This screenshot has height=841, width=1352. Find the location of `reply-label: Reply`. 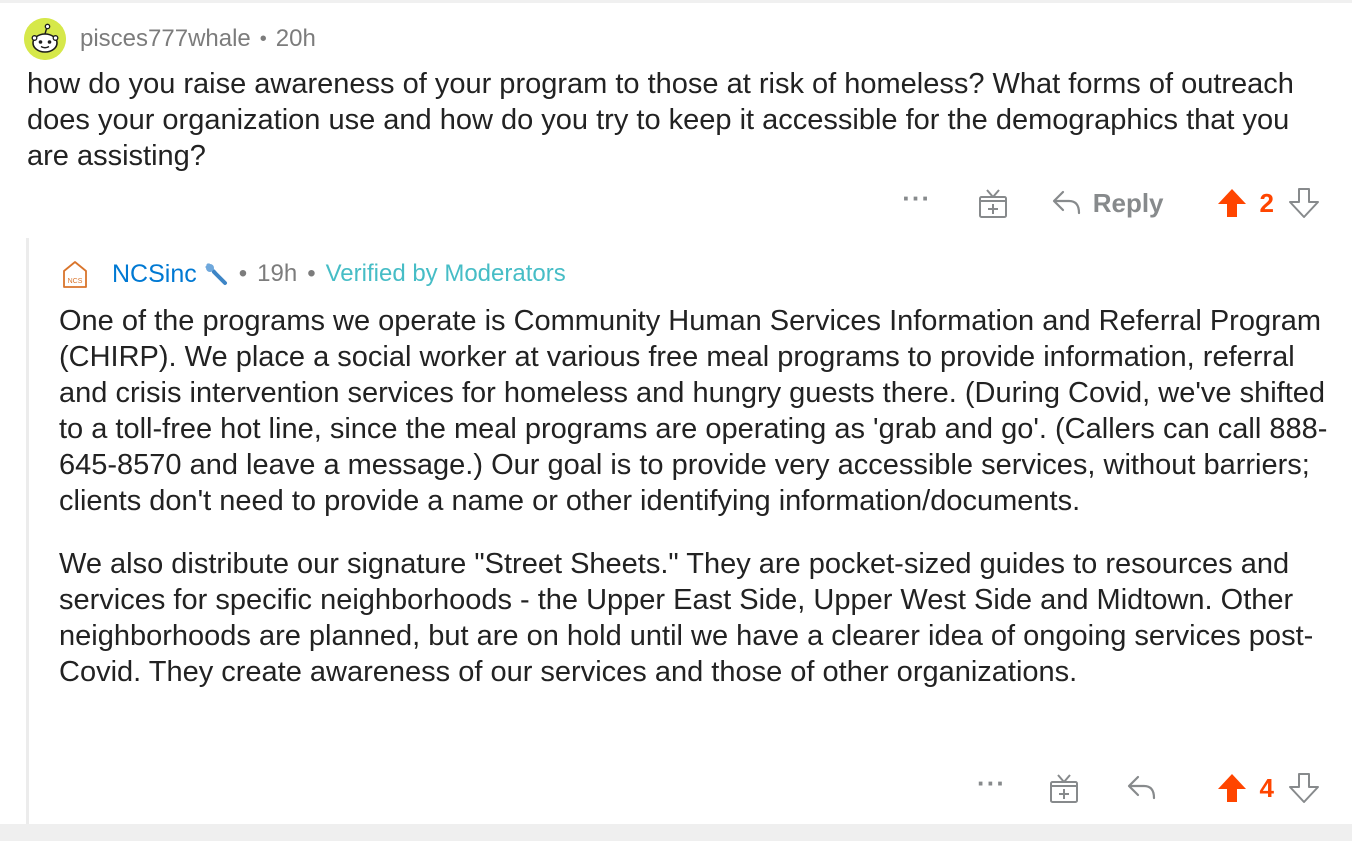

reply-label: Reply is located at coordinates (1128, 202).